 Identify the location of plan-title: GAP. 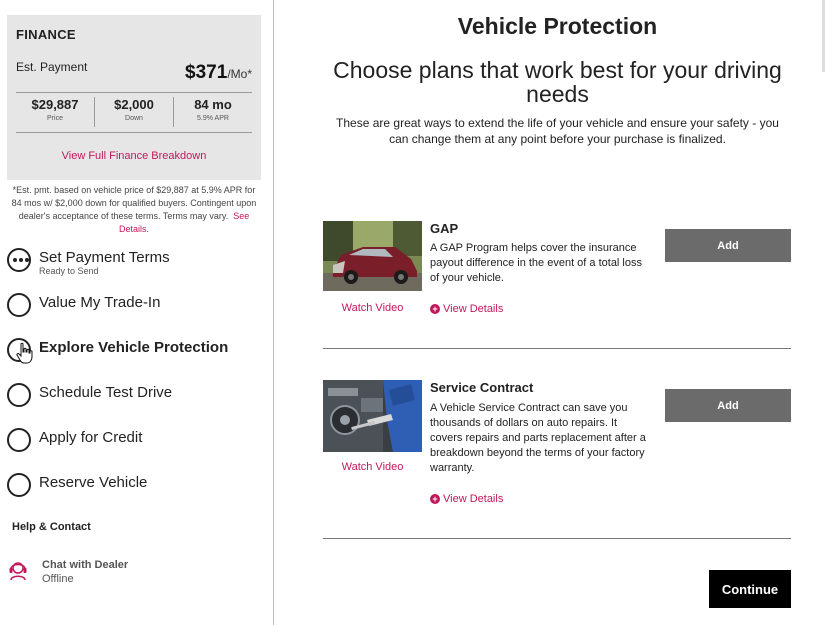
(444, 228).